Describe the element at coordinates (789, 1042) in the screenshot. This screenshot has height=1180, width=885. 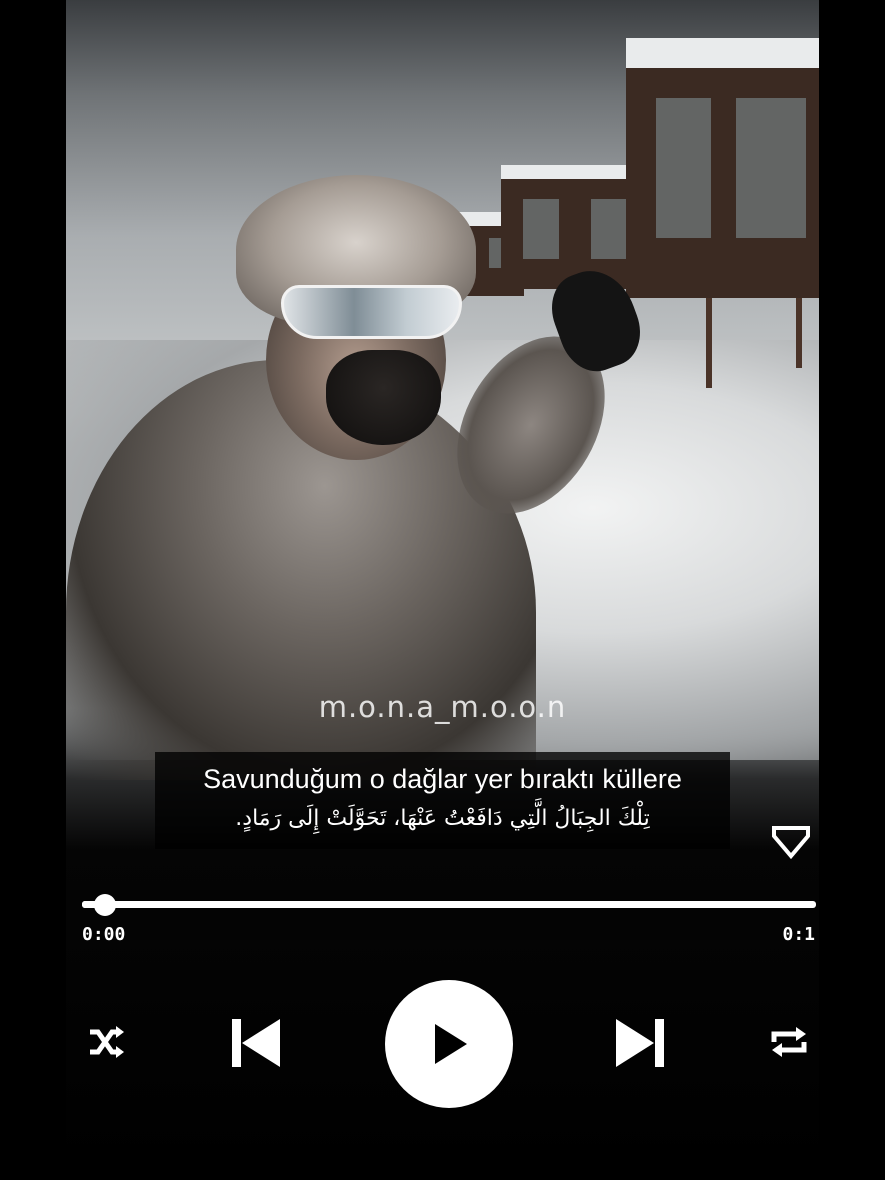
I see `repeat-icon` at that location.